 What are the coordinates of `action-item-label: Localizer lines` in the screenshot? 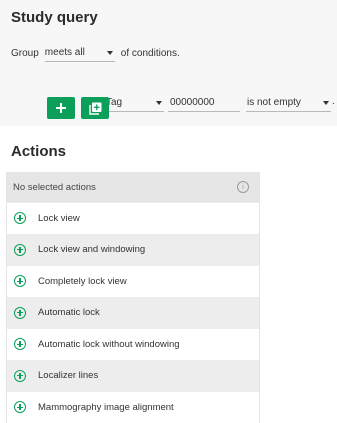 It's located at (68, 376).